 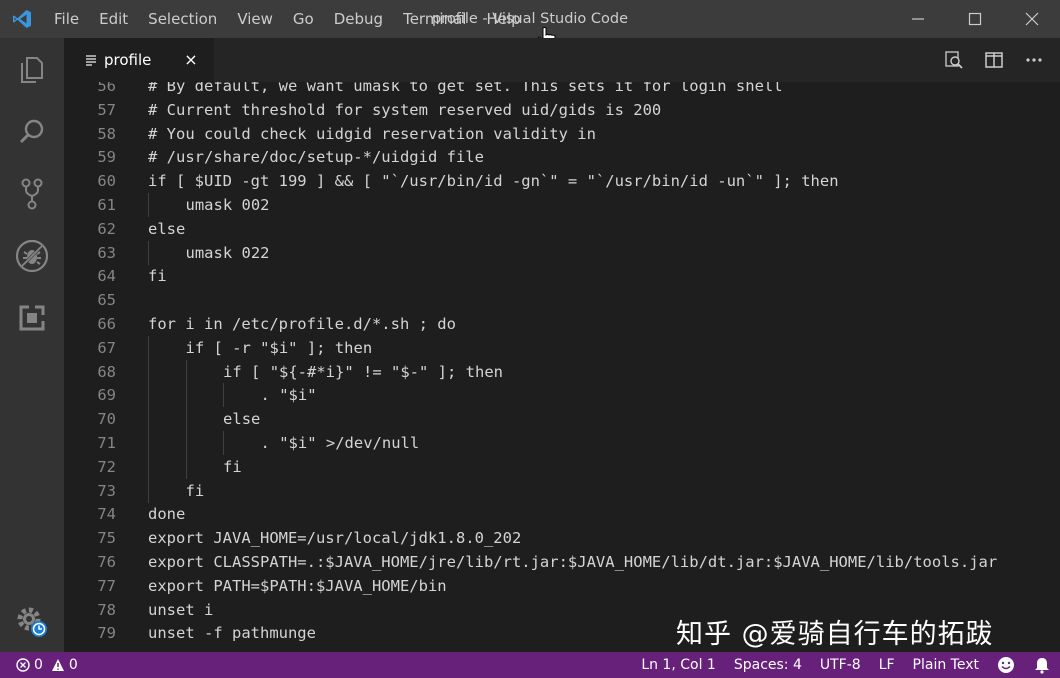 I want to click on end-of-line: LF, so click(x=887, y=665).